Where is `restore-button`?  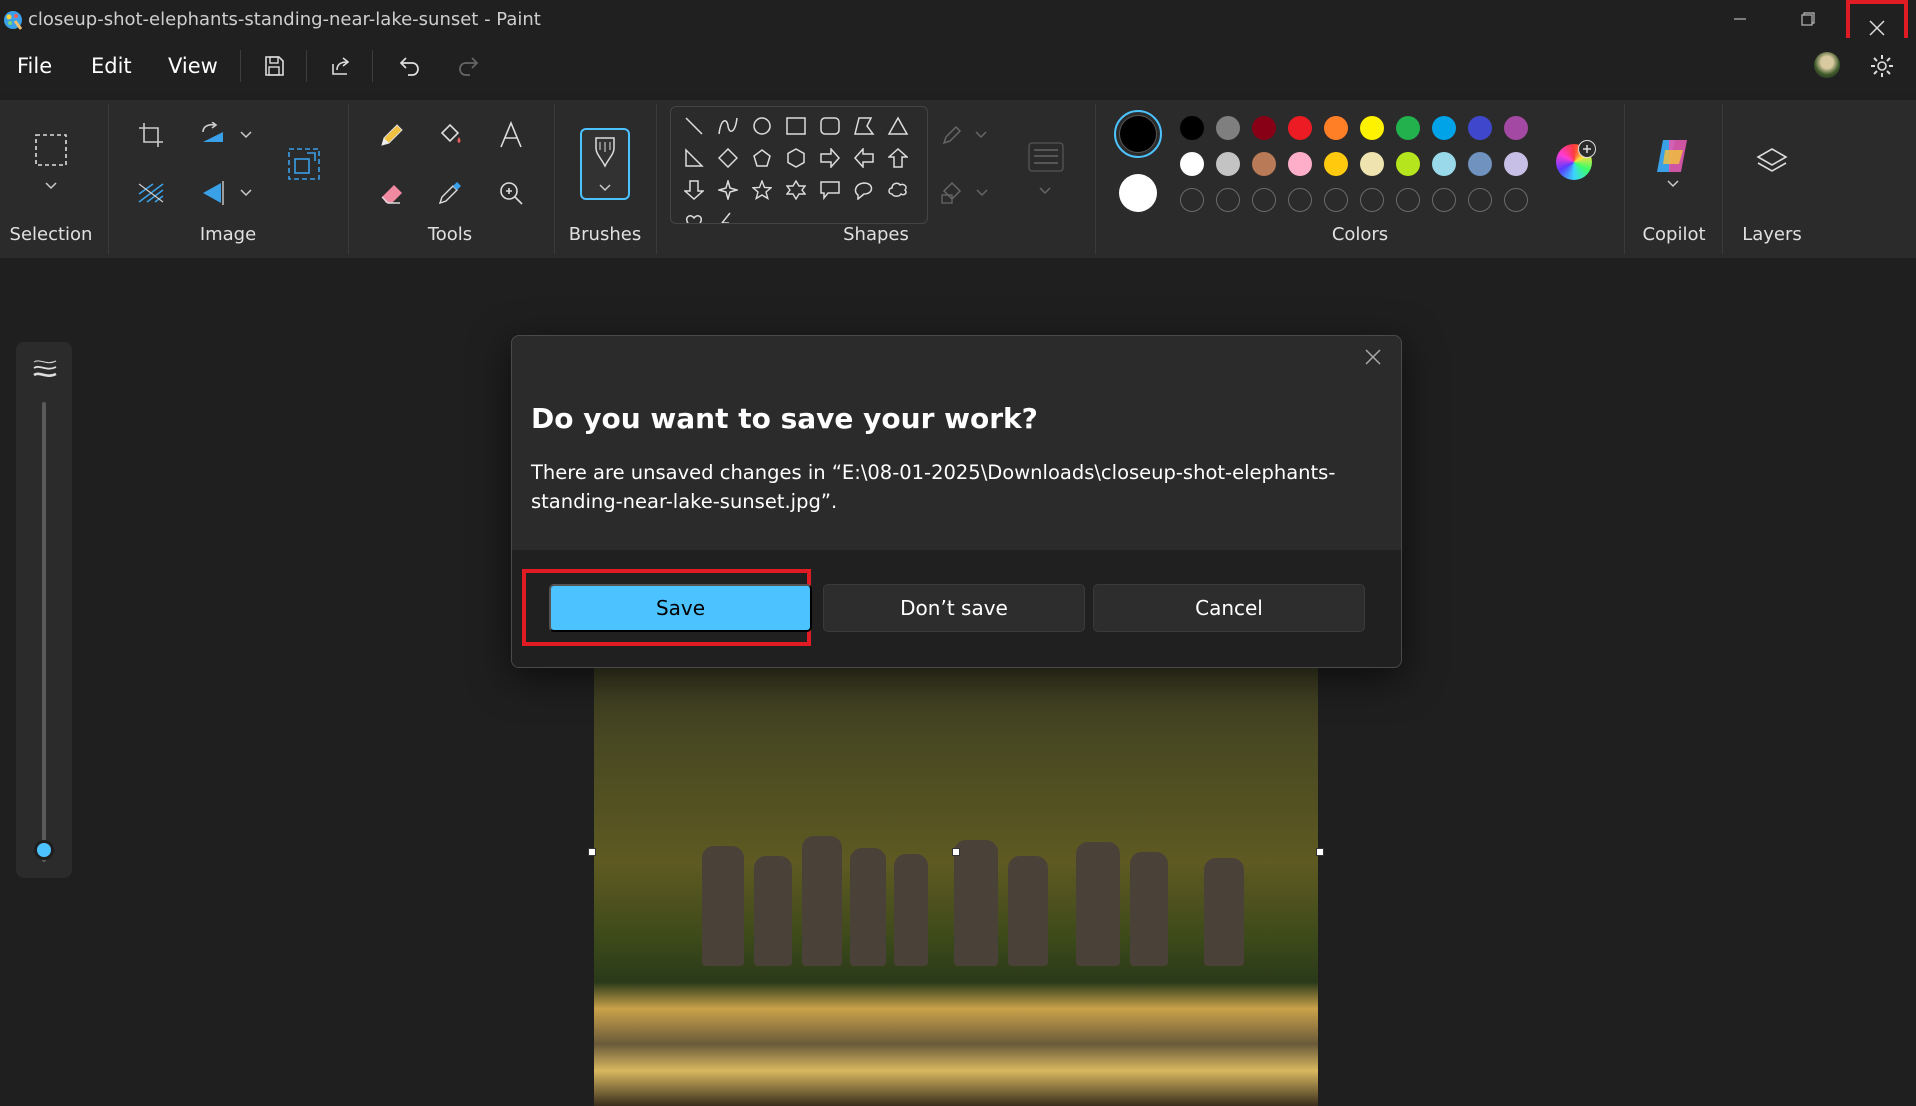
restore-button is located at coordinates (1808, 19).